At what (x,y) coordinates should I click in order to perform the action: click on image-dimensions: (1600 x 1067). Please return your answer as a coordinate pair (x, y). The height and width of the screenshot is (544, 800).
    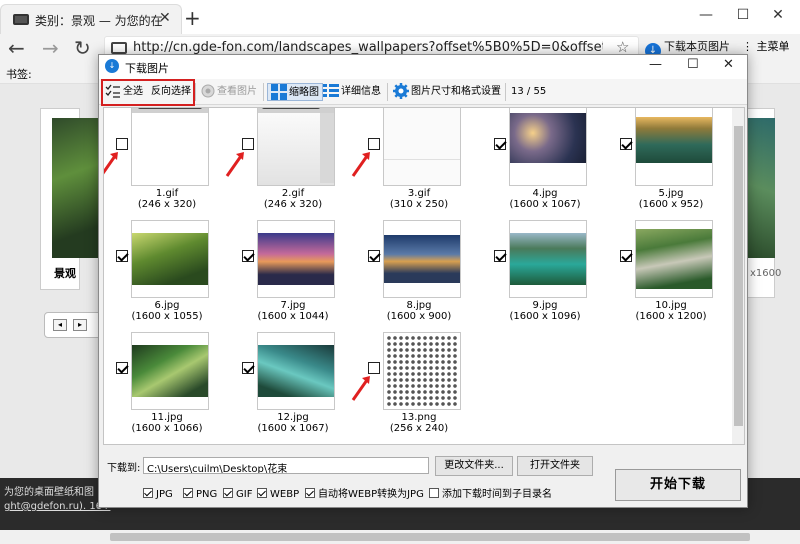
    Looking at the image, I should click on (293, 428).